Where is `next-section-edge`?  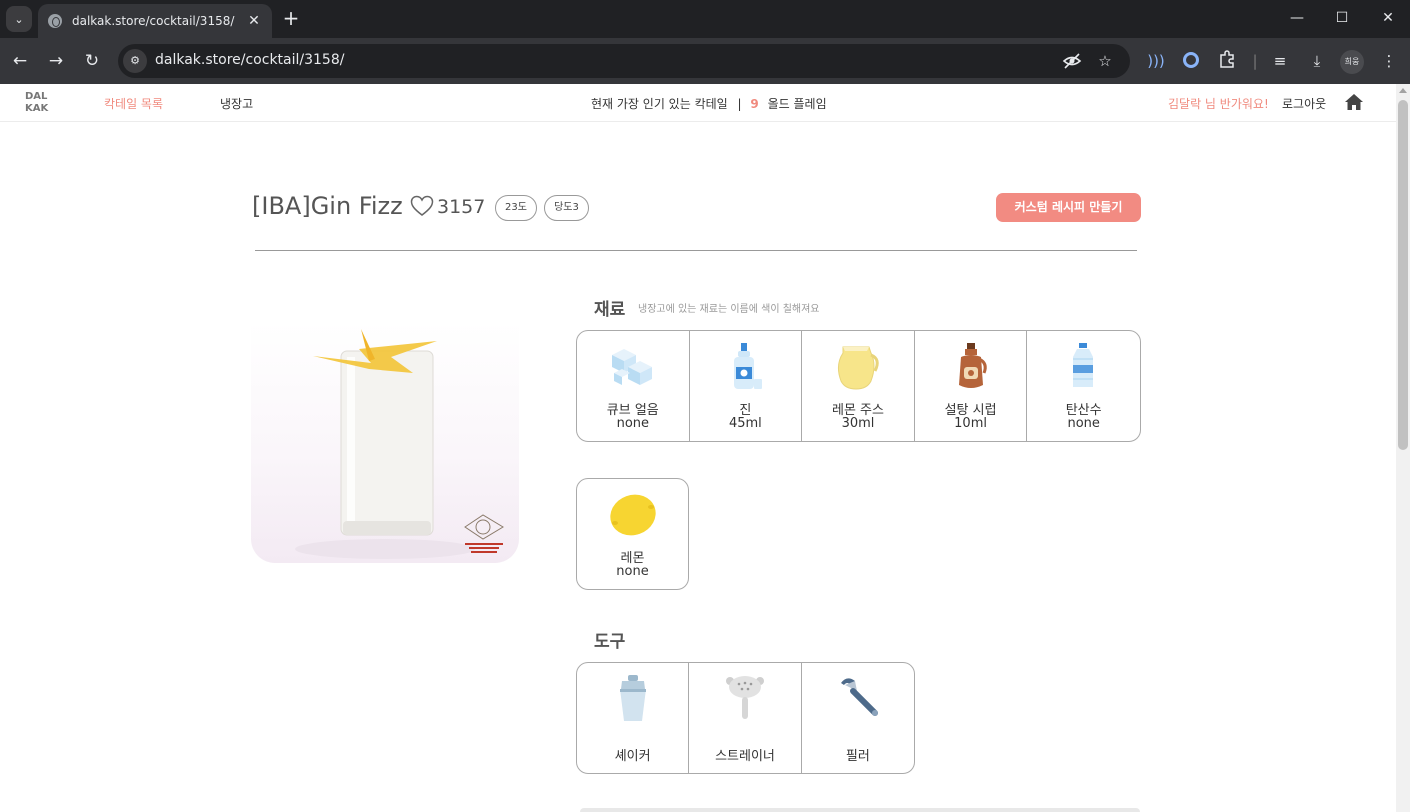
next-section-edge is located at coordinates (860, 810).